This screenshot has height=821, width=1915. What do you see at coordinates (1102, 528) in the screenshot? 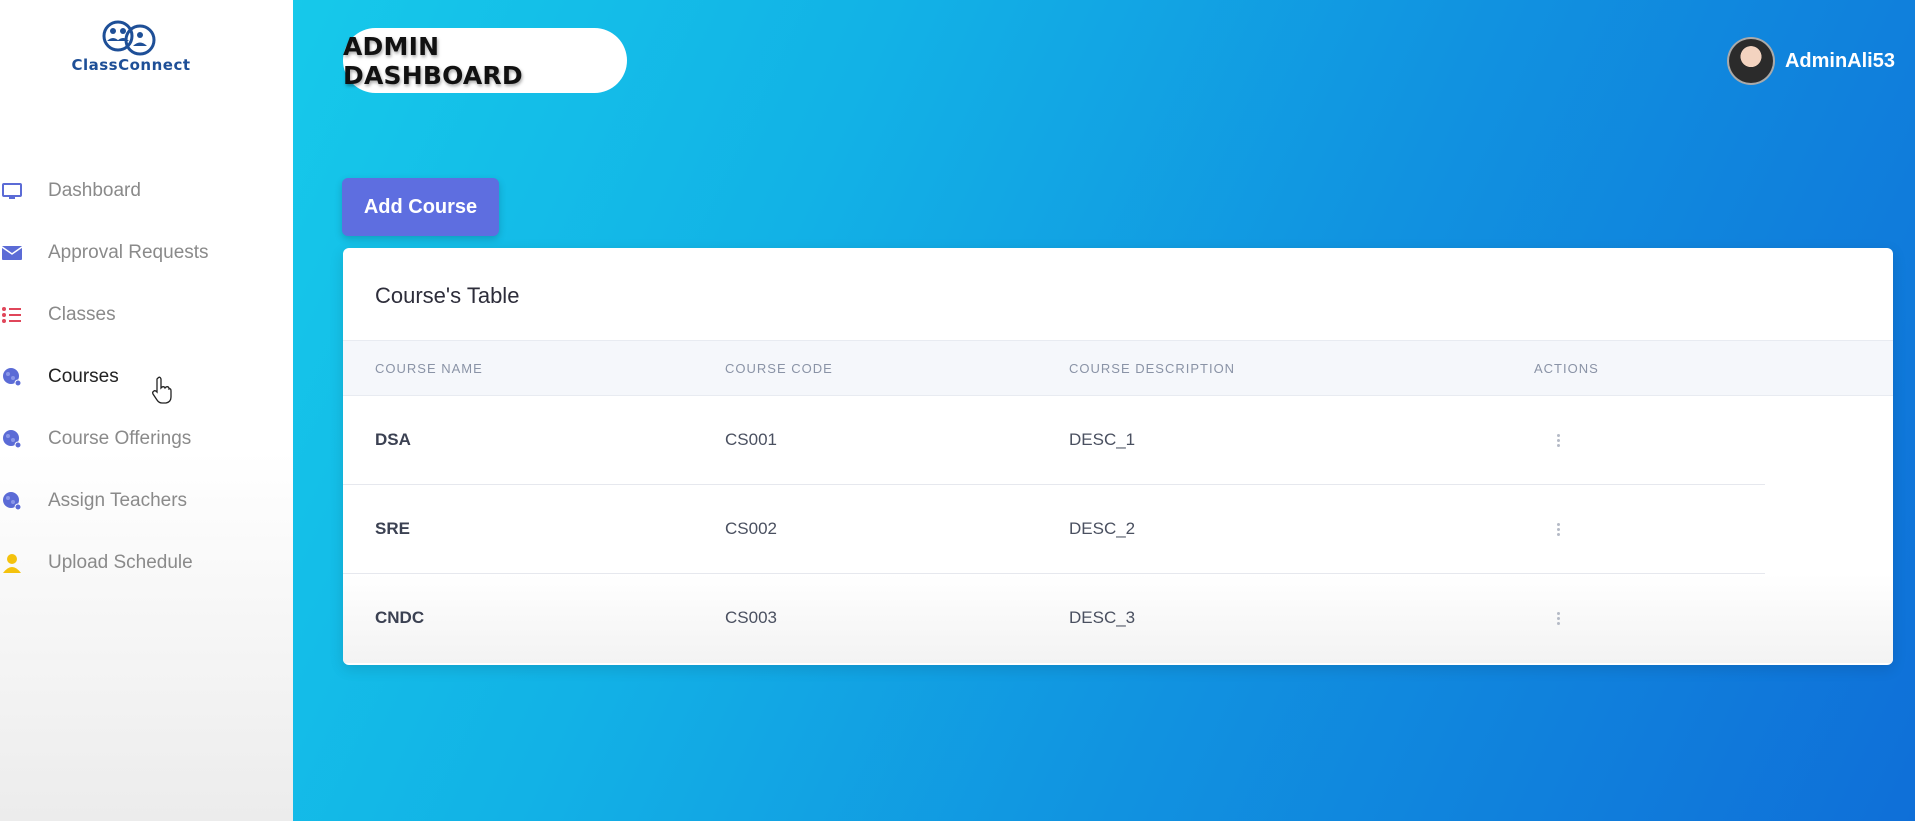
I see `course-description-cell: DESC_2` at bounding box center [1102, 528].